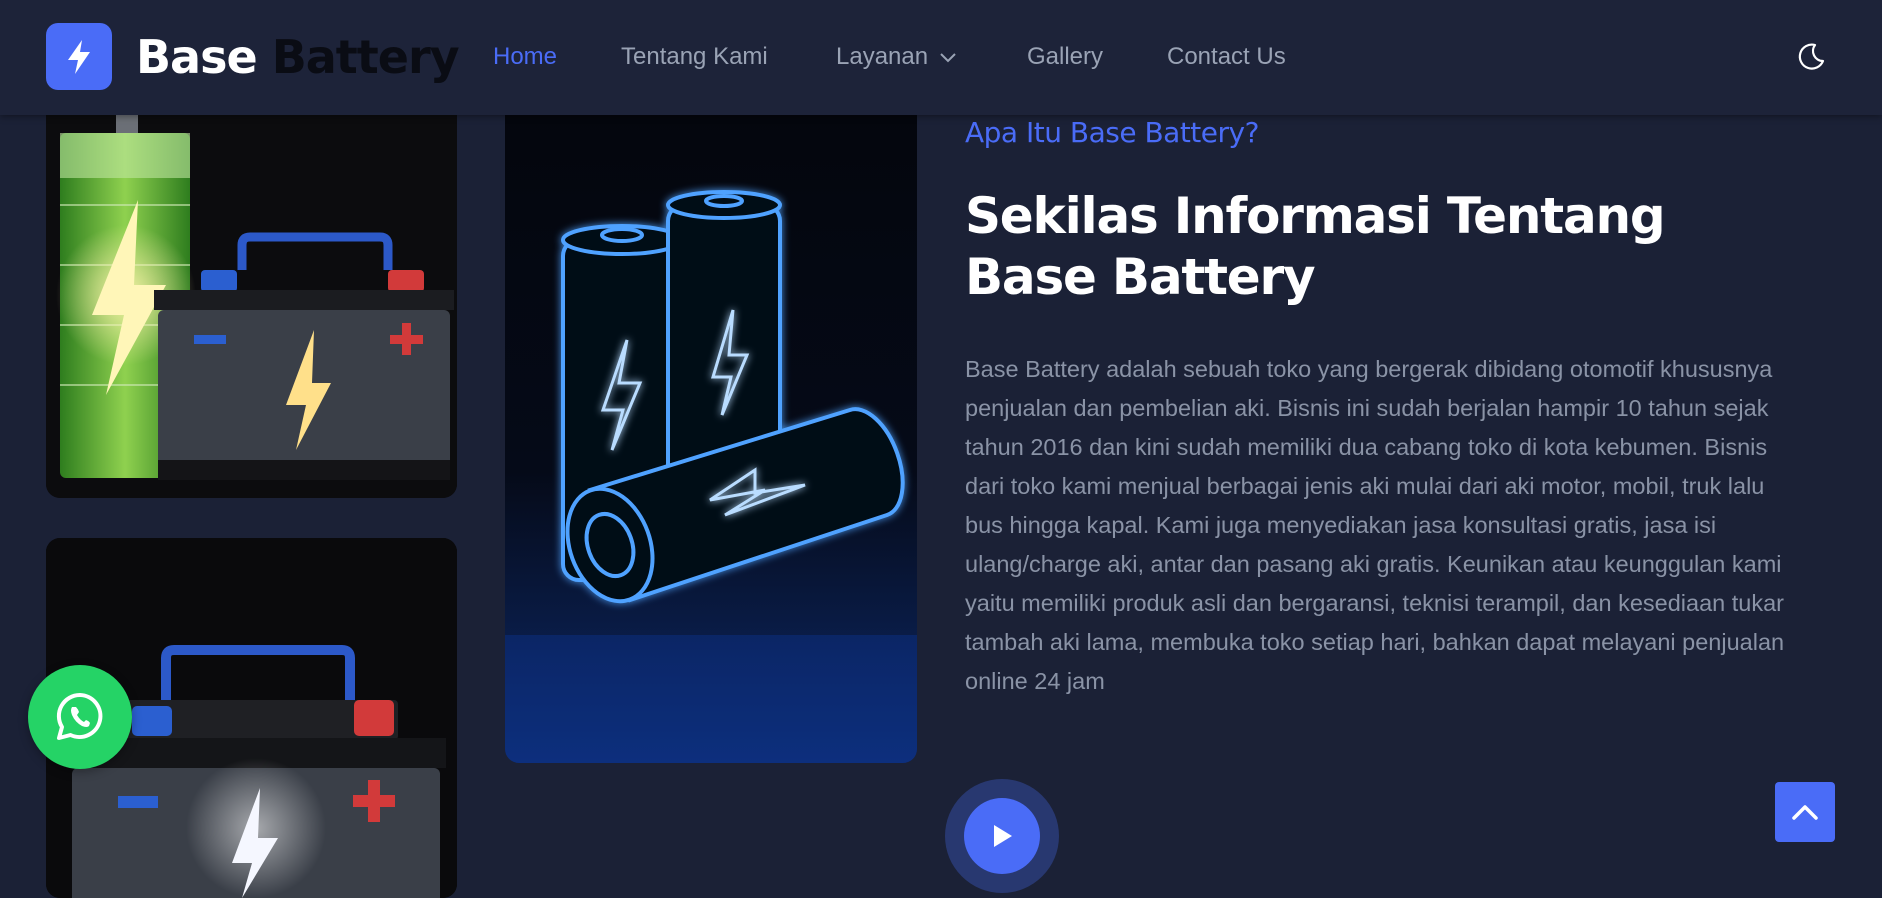 The height and width of the screenshot is (898, 1882). Describe the element at coordinates (882, 56) in the screenshot. I see `nav-layanan-label: Layanan` at that location.